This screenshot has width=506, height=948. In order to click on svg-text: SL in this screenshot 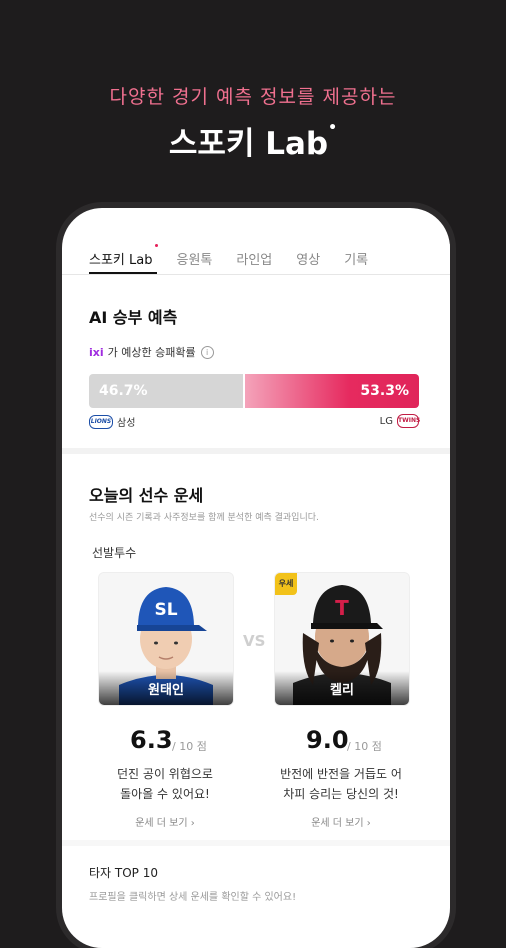, I will do `click(165, 610)`.